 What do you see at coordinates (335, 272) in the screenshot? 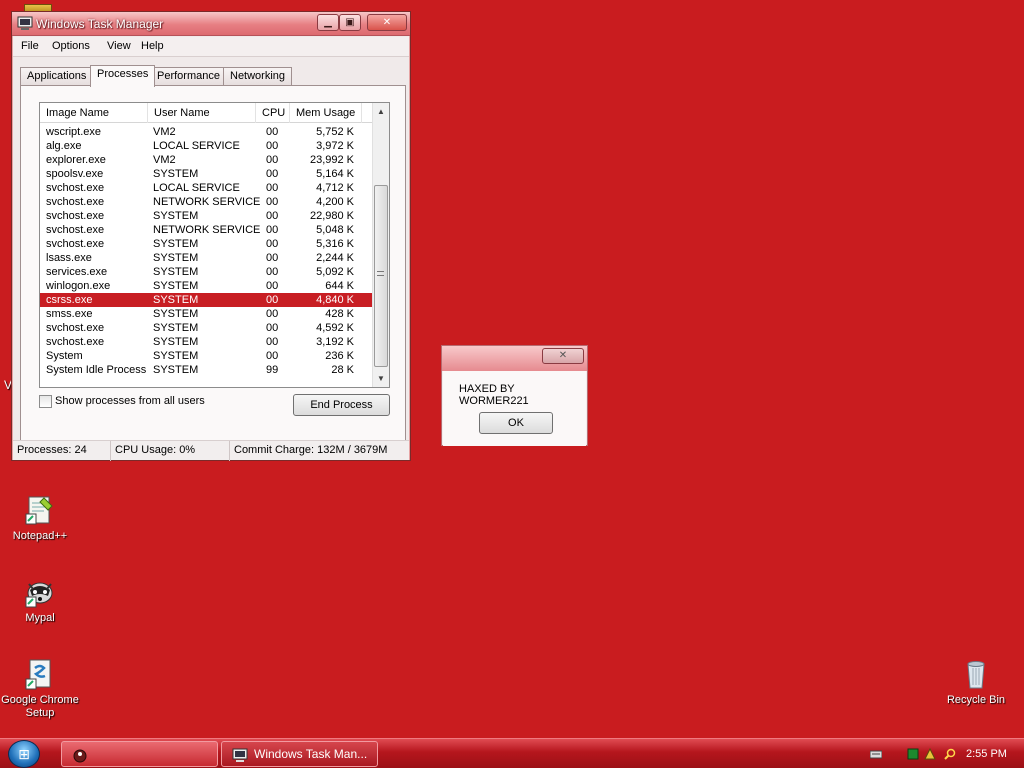
I see `process-mem-usage: 5,092 K` at bounding box center [335, 272].